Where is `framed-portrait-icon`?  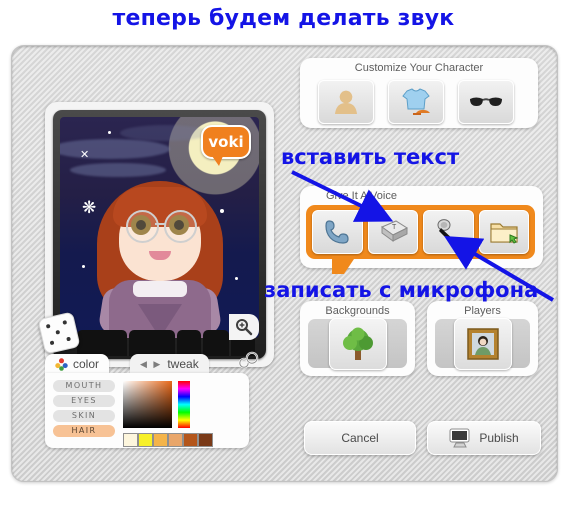
framed-portrait-icon is located at coordinates (482, 343).